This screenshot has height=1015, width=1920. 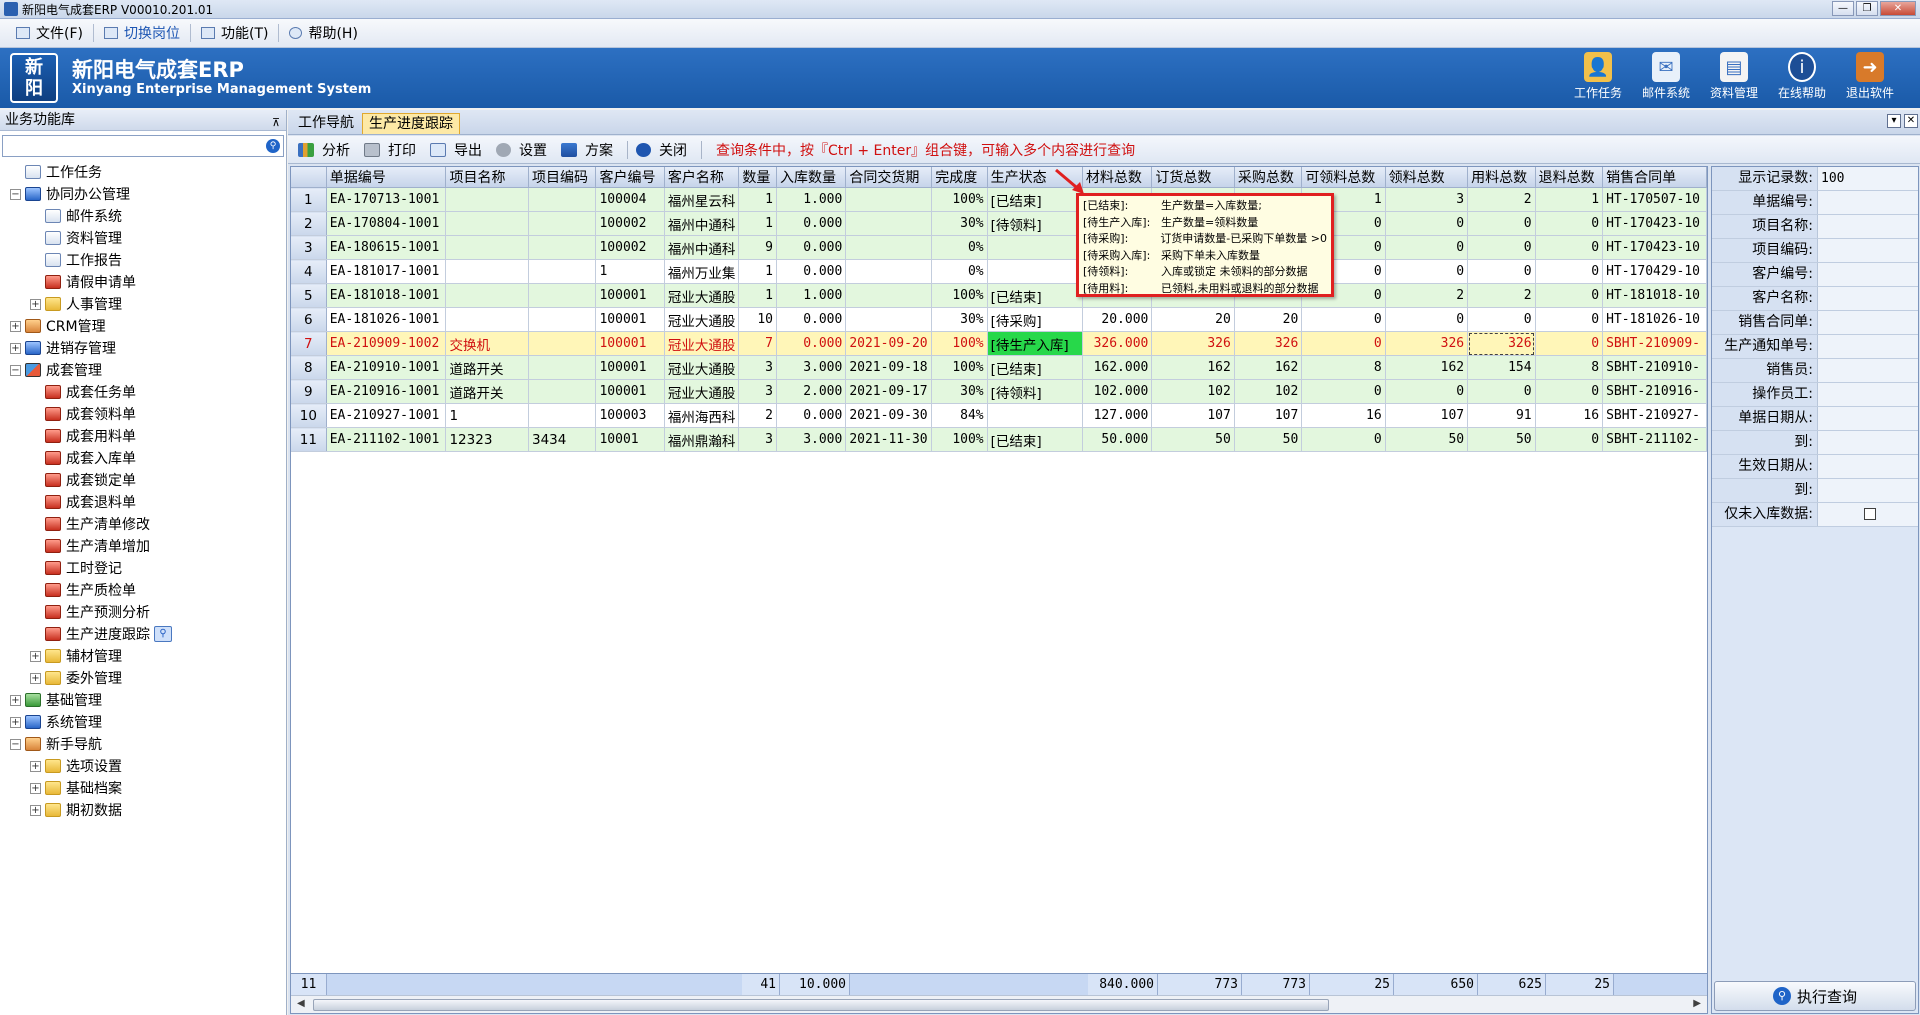 I want to click on table-cell: 326, so click(x=1427, y=343).